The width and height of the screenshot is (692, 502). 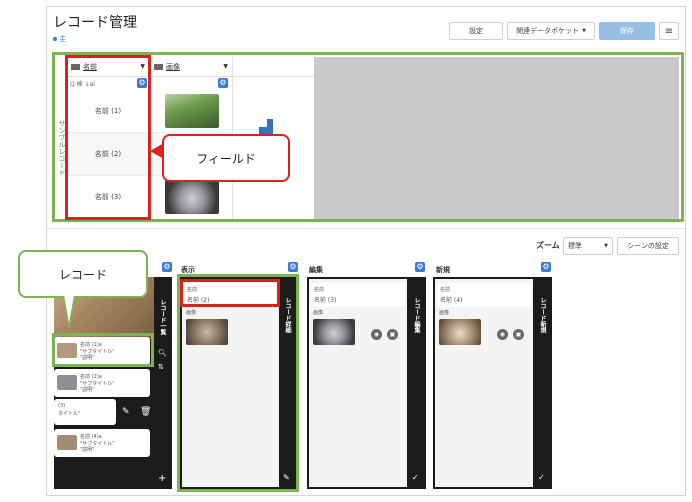 I want to click on extra-column-header, so click(x=273, y=67).